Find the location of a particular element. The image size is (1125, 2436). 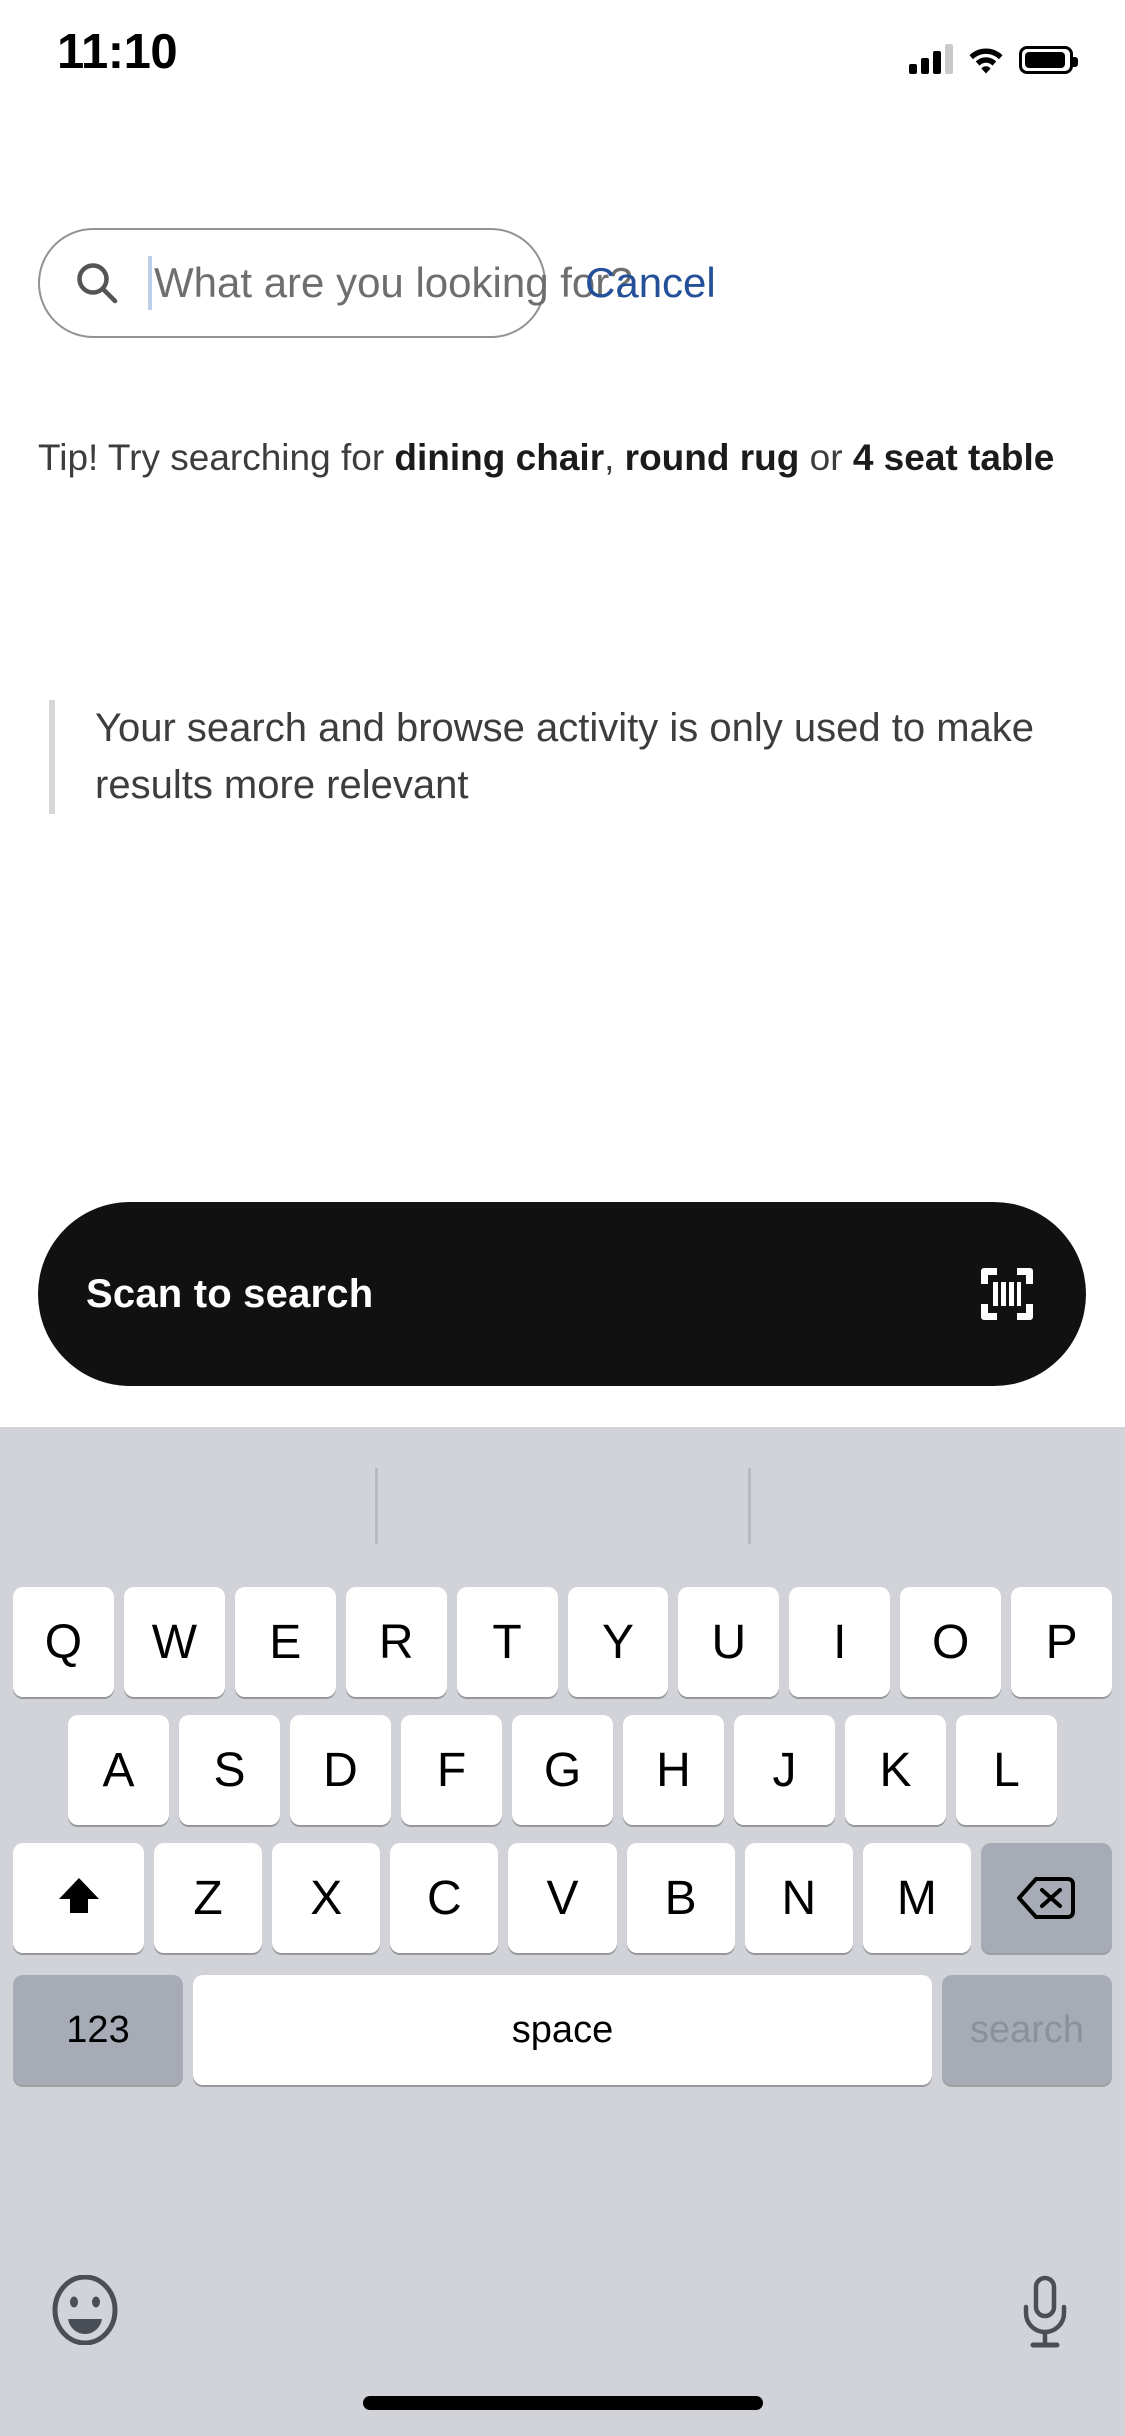

key-f: F is located at coordinates (451, 1770).